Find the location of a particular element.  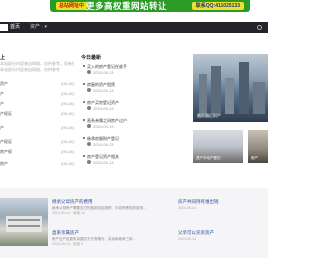

thumb-caption: 房产 is located at coordinates (254, 158).